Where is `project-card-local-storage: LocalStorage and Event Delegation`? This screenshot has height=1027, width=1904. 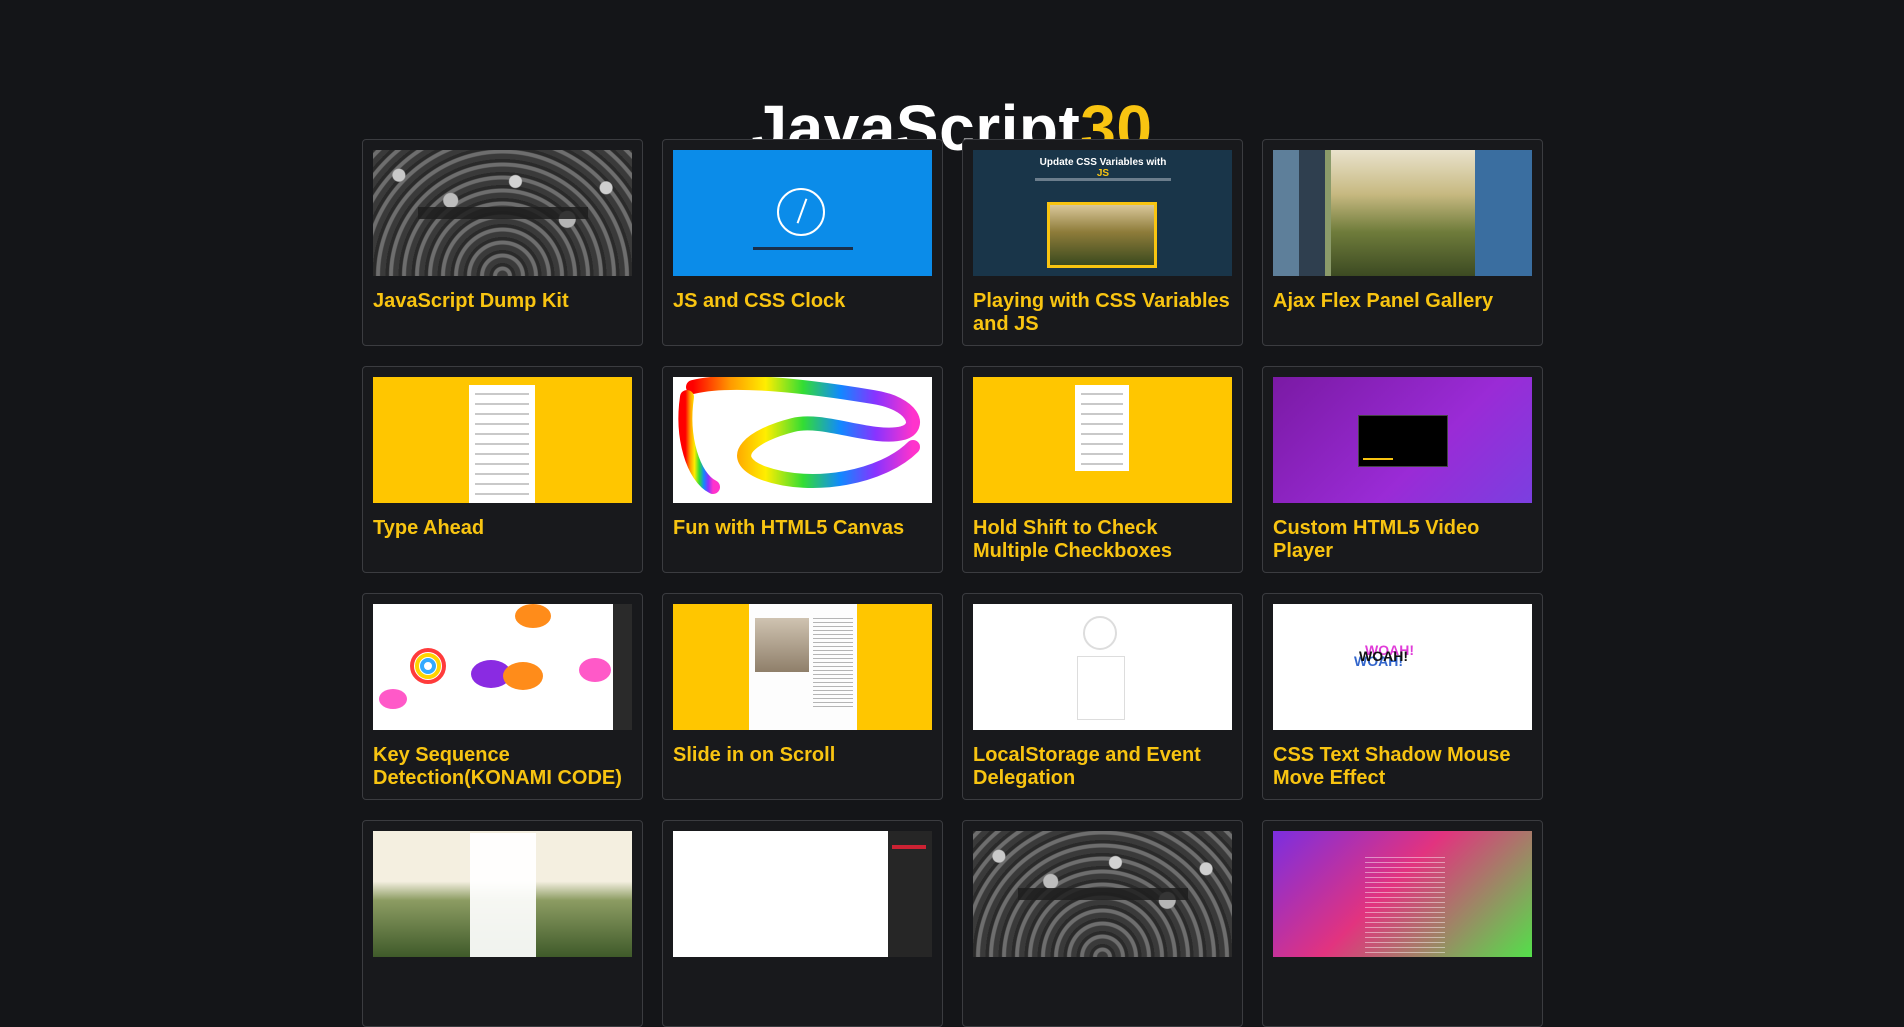 project-card-local-storage: LocalStorage and Event Delegation is located at coordinates (1102, 696).